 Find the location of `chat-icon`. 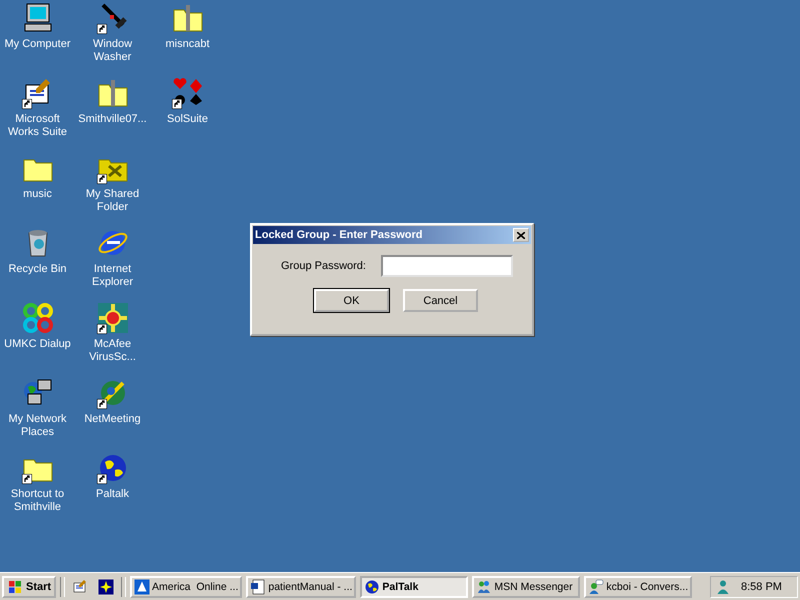

chat-icon is located at coordinates (596, 586).